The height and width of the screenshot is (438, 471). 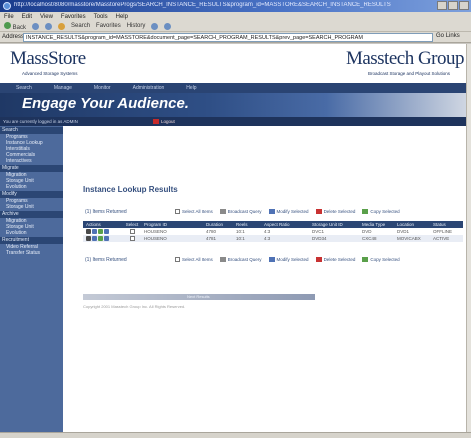 What do you see at coordinates (191, 88) in the screenshot?
I see `nav-help: Help` at bounding box center [191, 88].